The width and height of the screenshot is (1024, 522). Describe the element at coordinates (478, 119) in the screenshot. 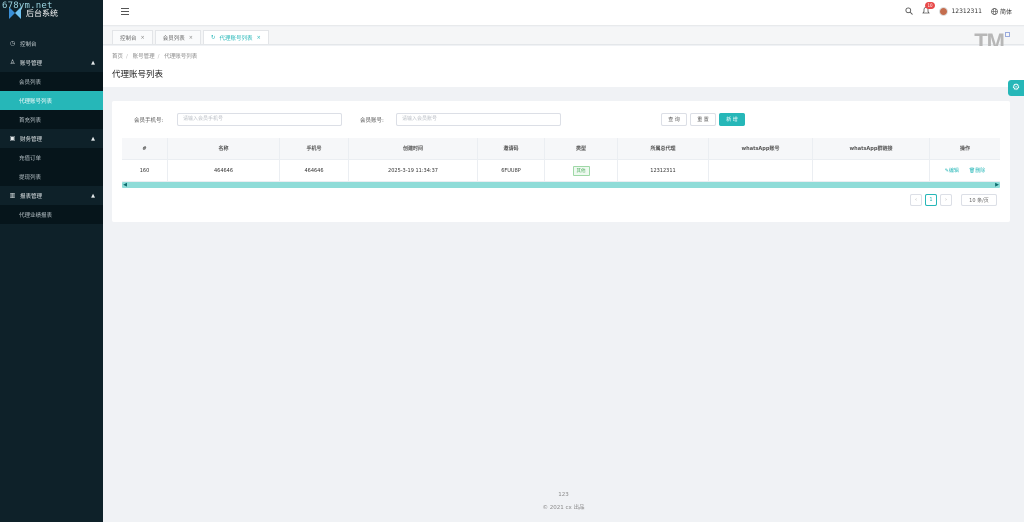

I see `account-search-input: 请输入会员账号` at that location.